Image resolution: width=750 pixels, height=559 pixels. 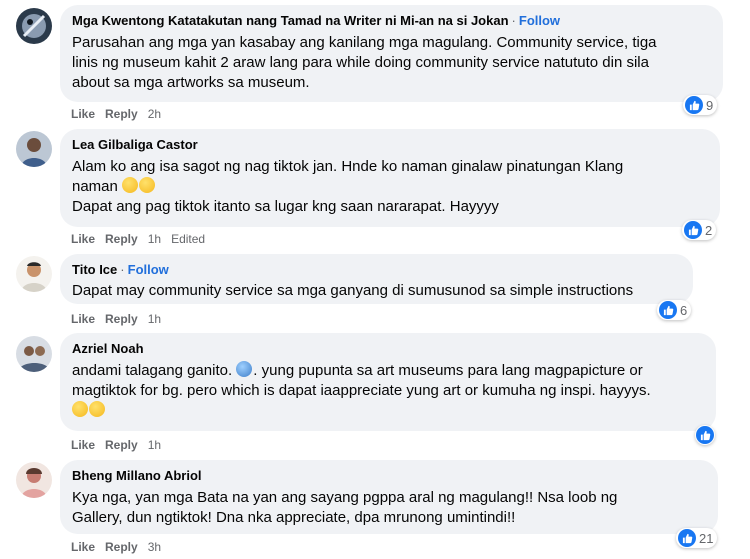 I want to click on edited-label: Edited, so click(x=188, y=239).